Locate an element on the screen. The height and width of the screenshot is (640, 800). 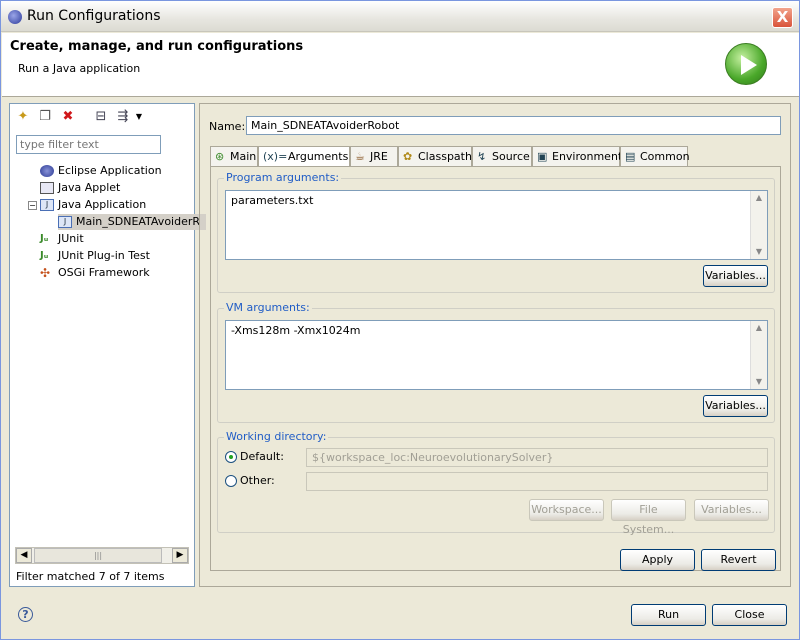
tree-item-label: JUnit Plug-in Test is located at coordinates (104, 255).